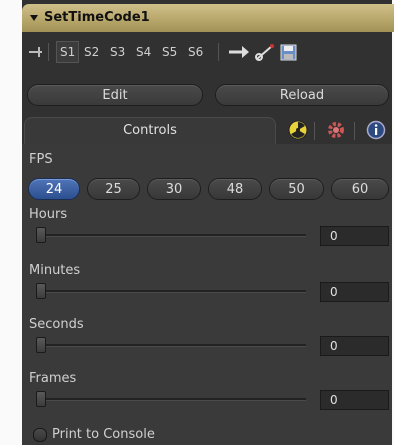  I want to click on slot-s1: S1, so click(68, 52).